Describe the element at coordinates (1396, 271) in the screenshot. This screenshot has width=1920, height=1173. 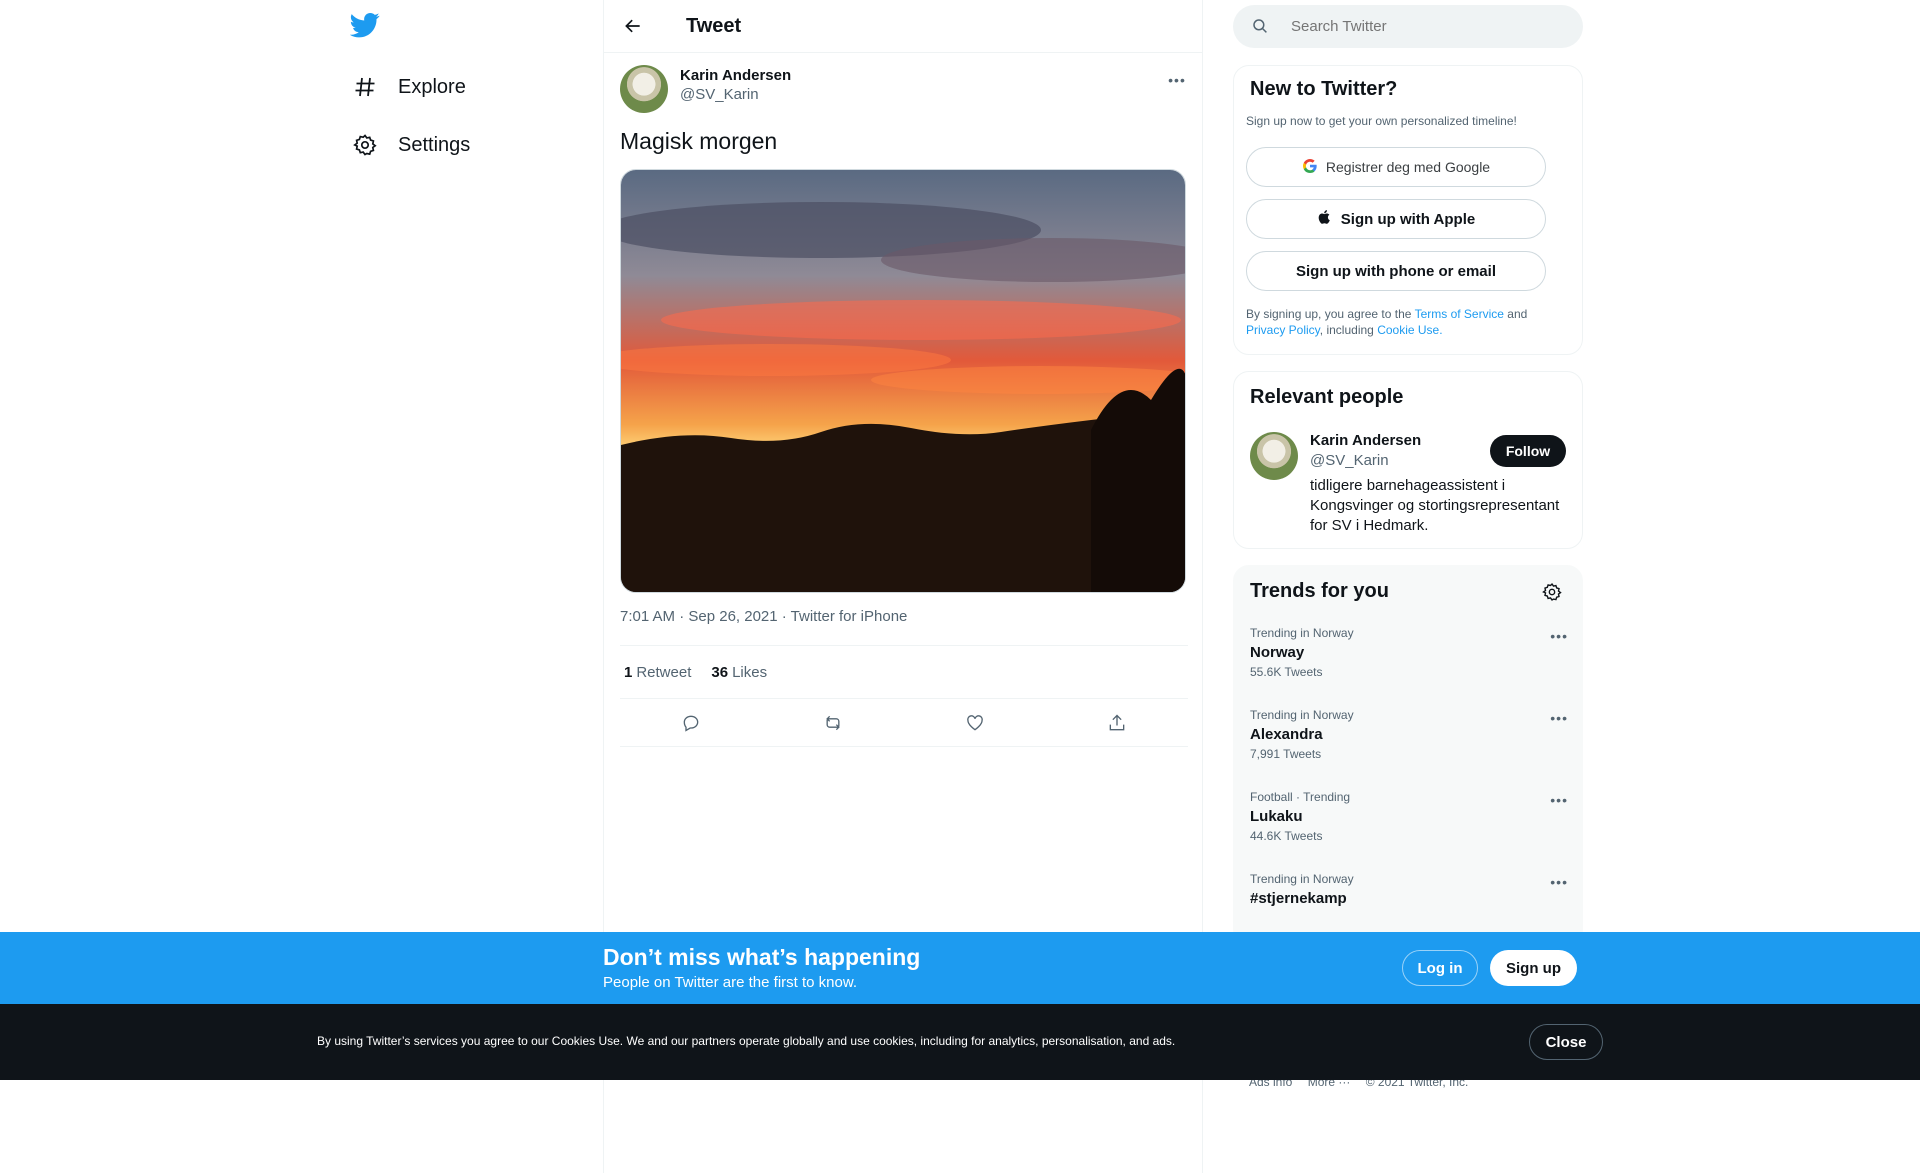
I see `phone-email-signup-button: Sign up with phone or email` at that location.